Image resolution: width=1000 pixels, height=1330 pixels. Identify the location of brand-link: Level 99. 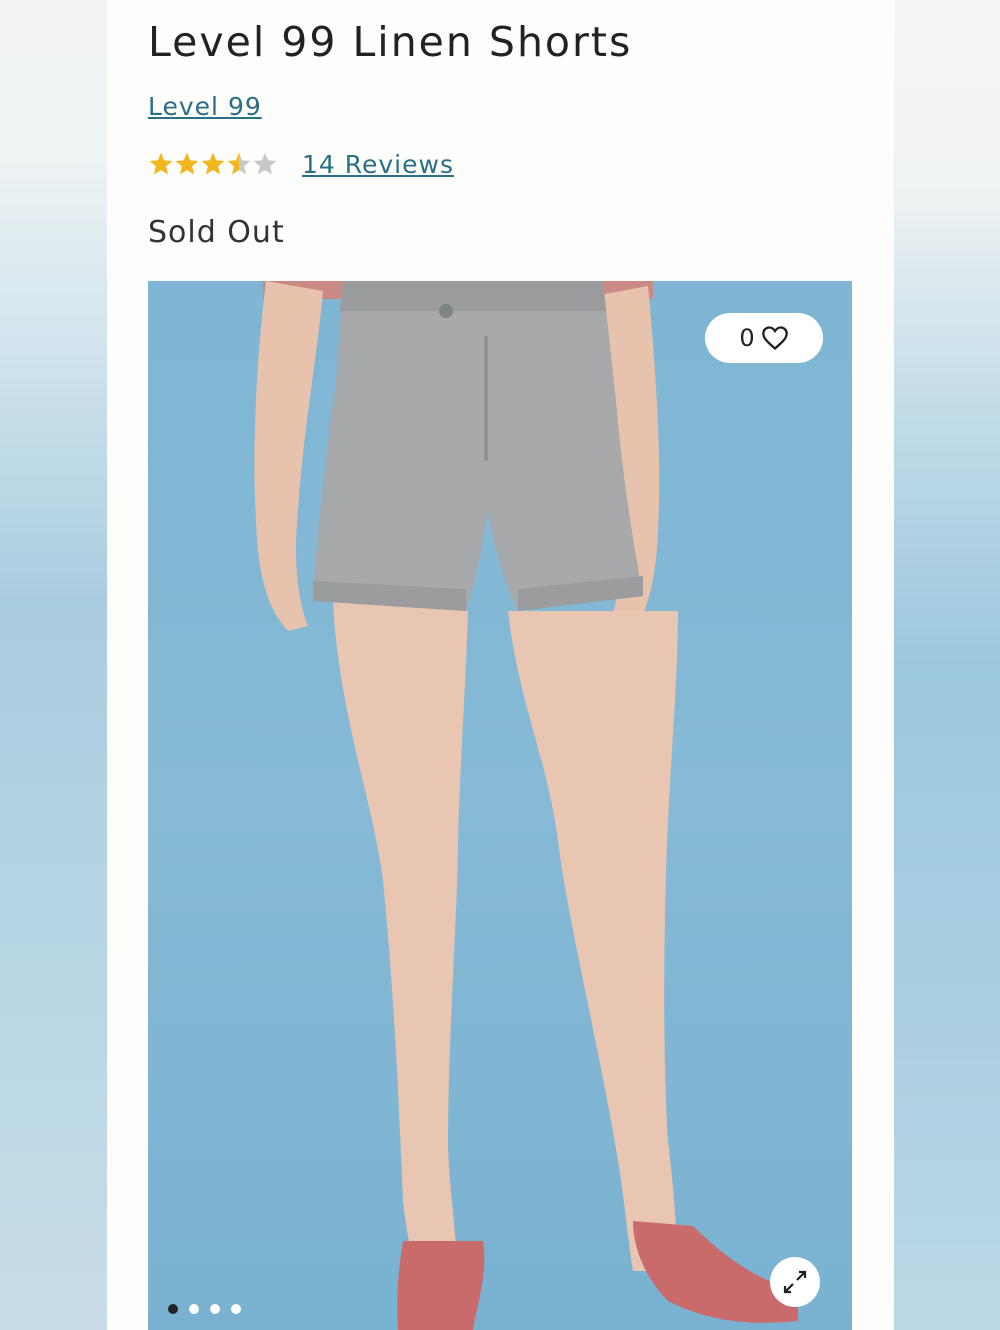
(205, 106).